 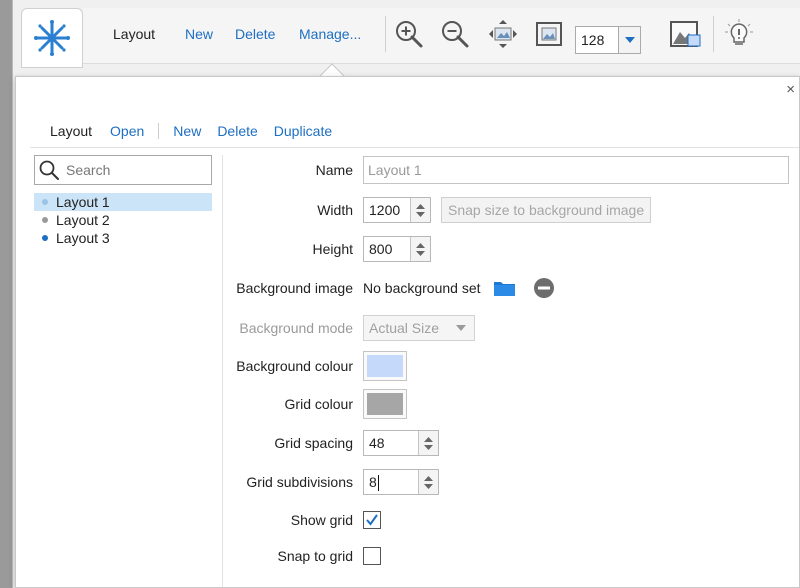 I want to click on show-grid-label: Show grid, so click(x=321, y=520).